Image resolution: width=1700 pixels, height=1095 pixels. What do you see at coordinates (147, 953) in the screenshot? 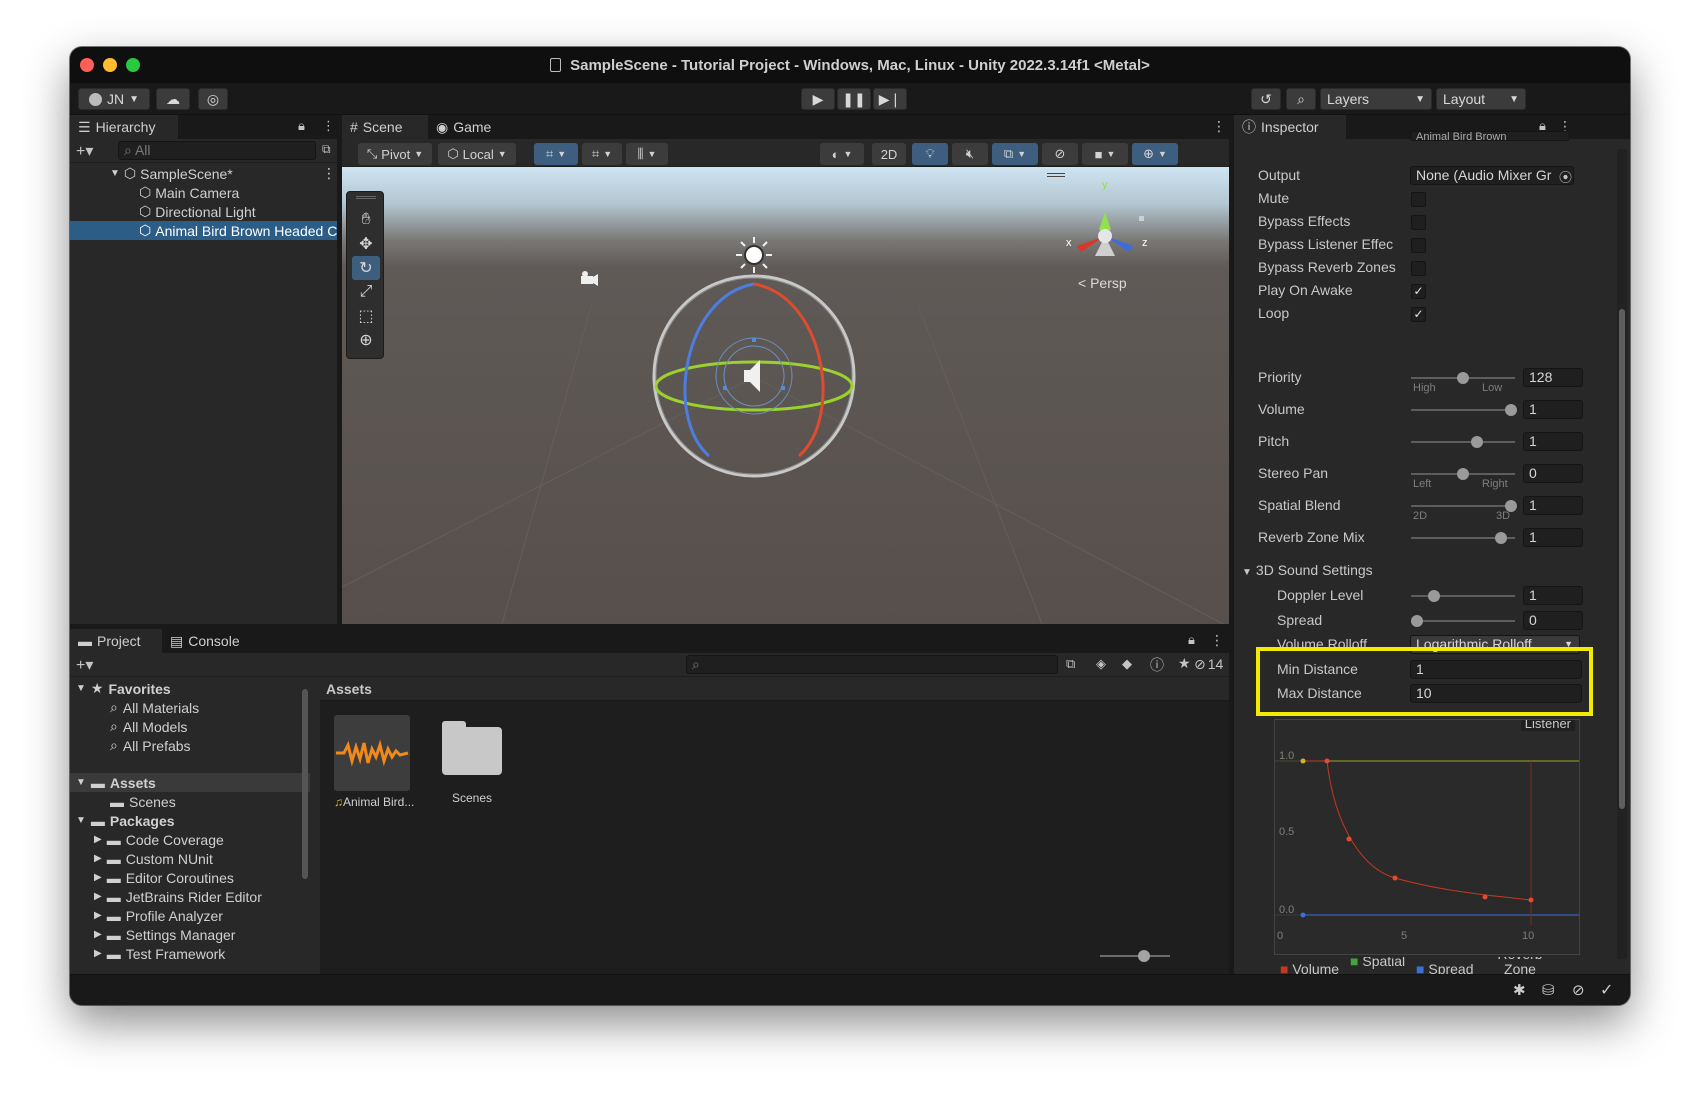
I see `package-item: ▶ ▬ Test Framework` at bounding box center [147, 953].